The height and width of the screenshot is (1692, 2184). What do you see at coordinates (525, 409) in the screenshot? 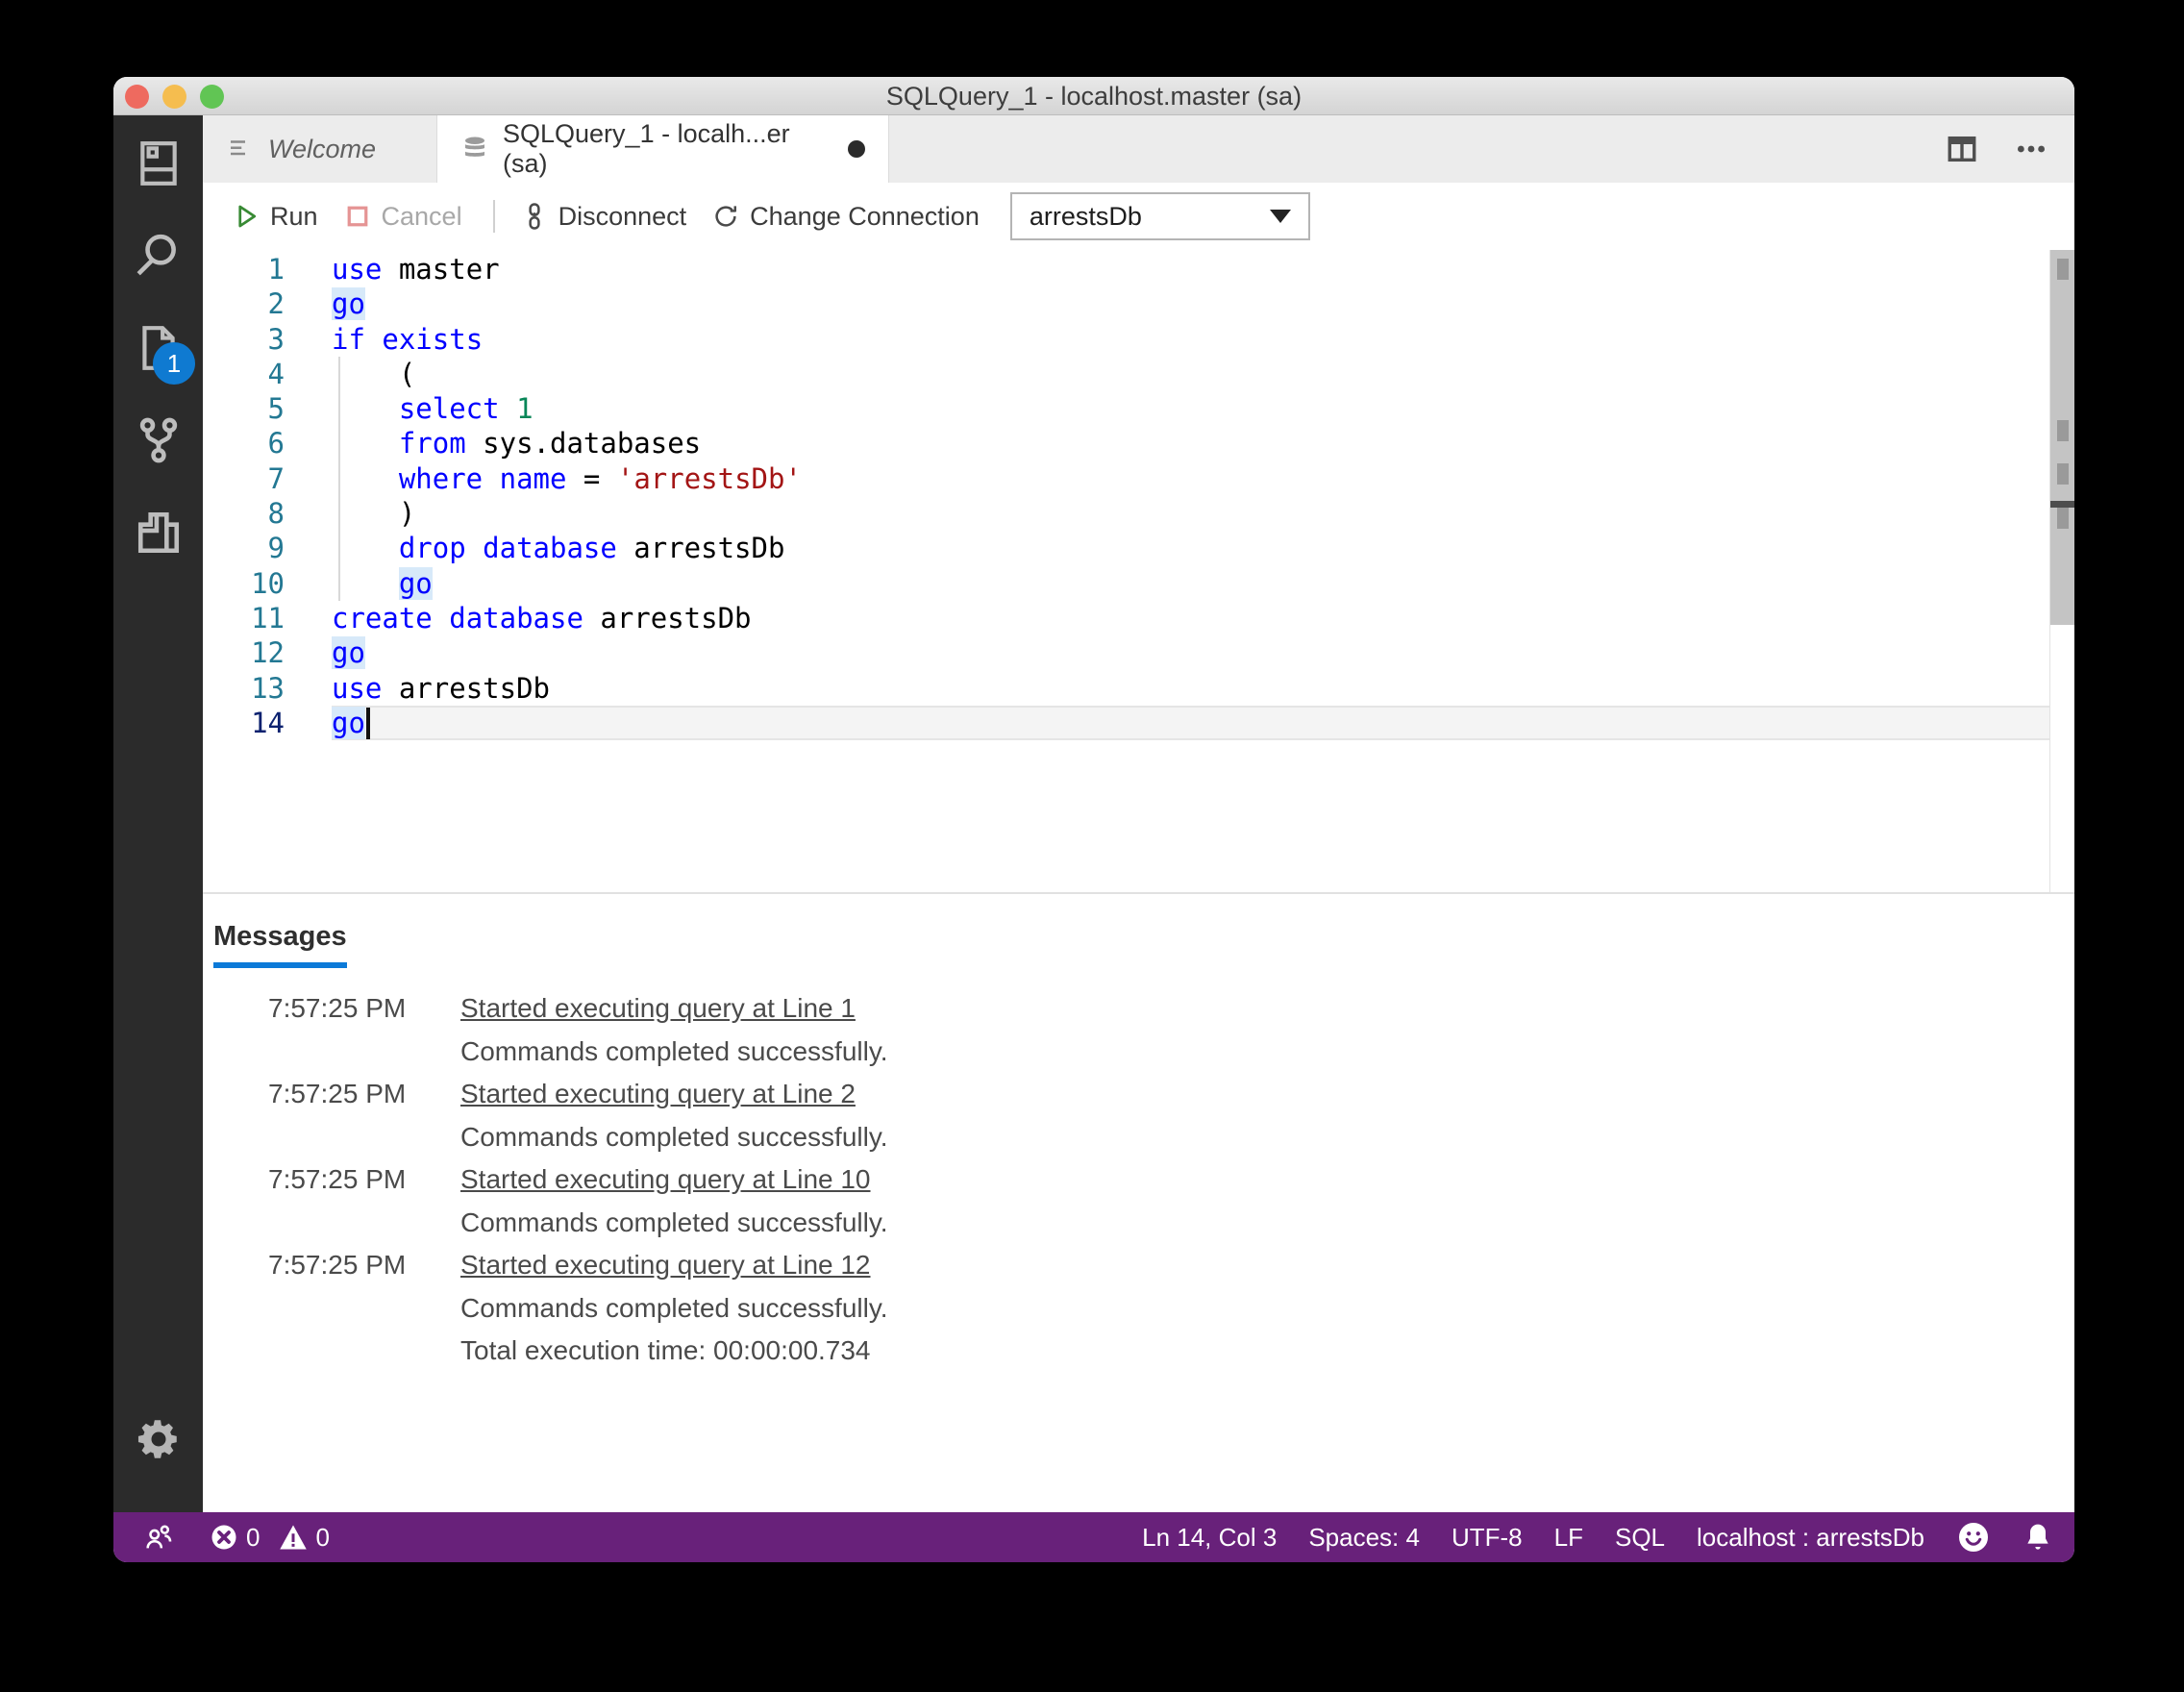
I see `code-token: 1` at bounding box center [525, 409].